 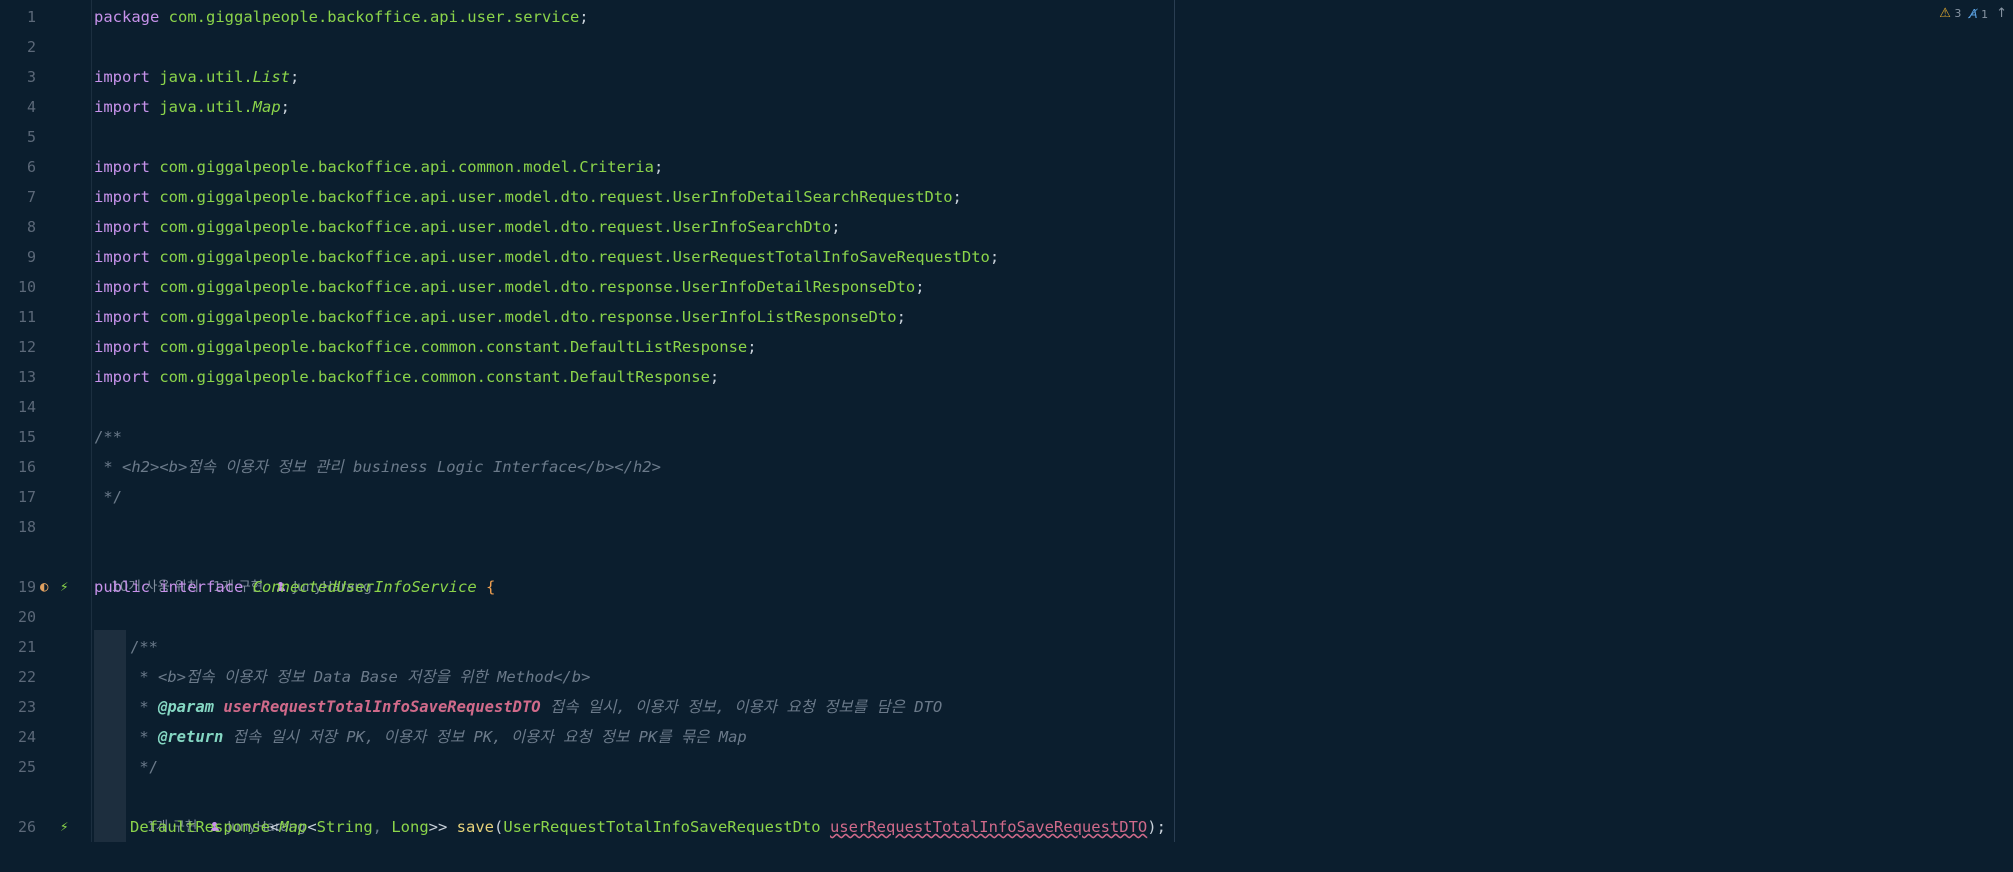 I want to click on arrow-up-icon: ↑, so click(x=2001, y=14).